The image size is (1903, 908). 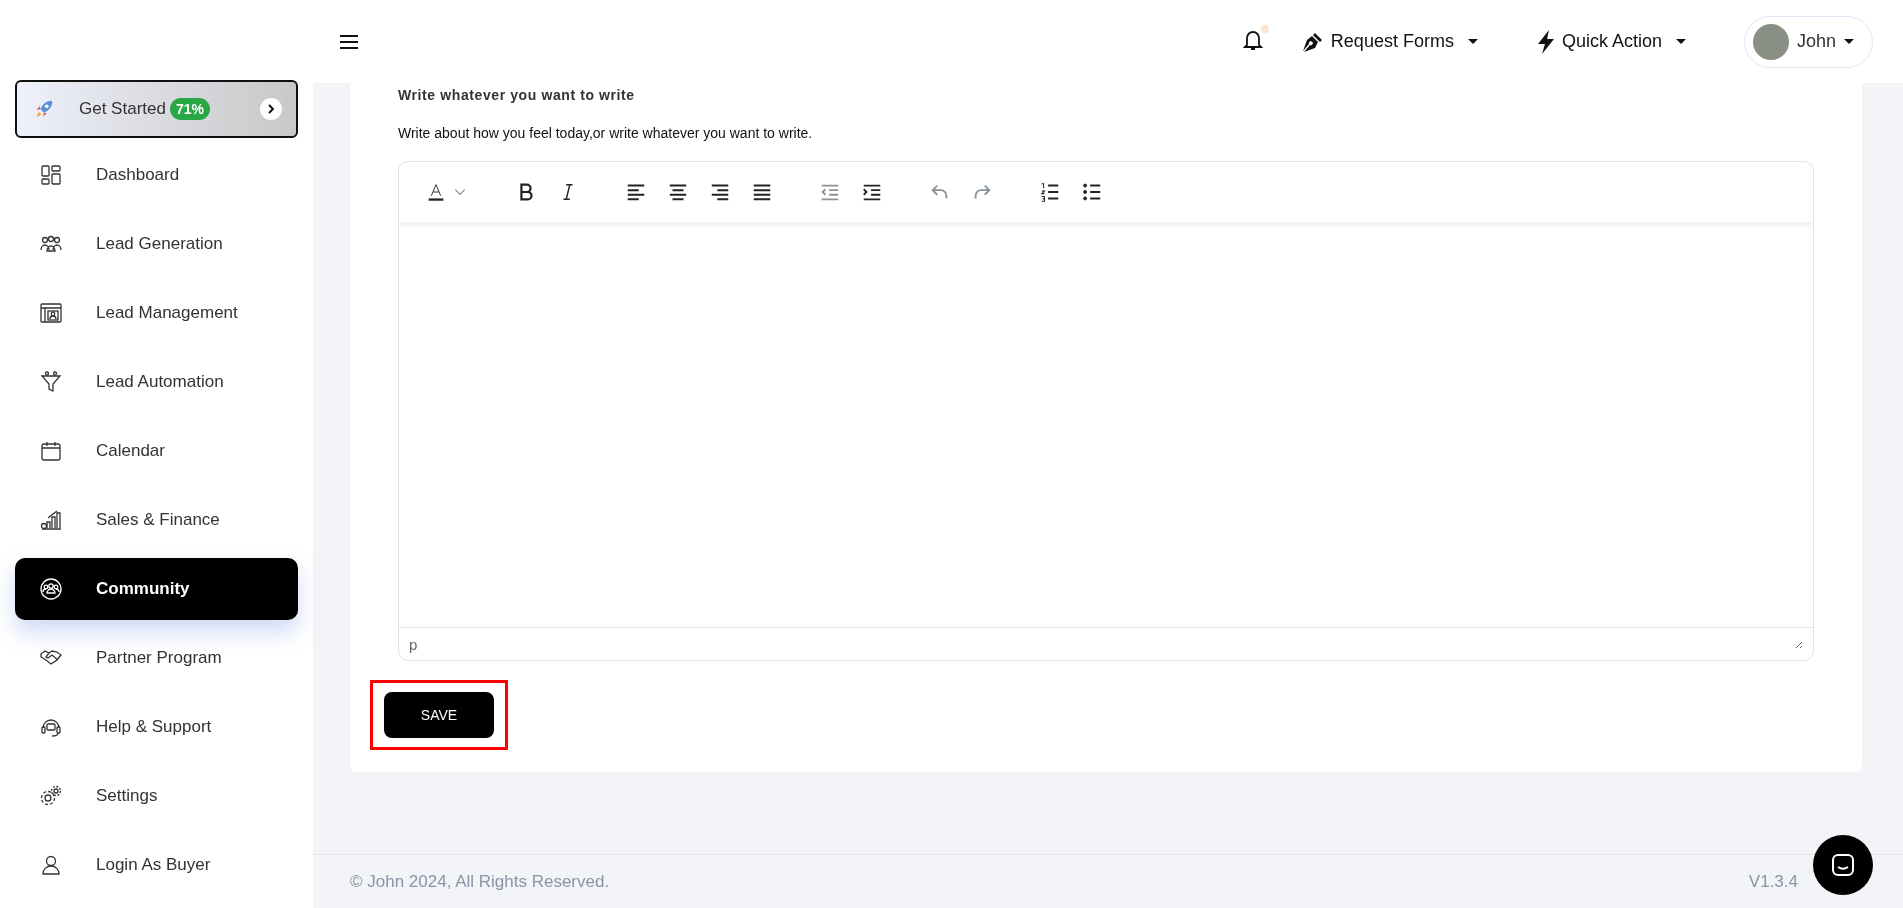 I want to click on bell-icon, so click(x=1252, y=39).